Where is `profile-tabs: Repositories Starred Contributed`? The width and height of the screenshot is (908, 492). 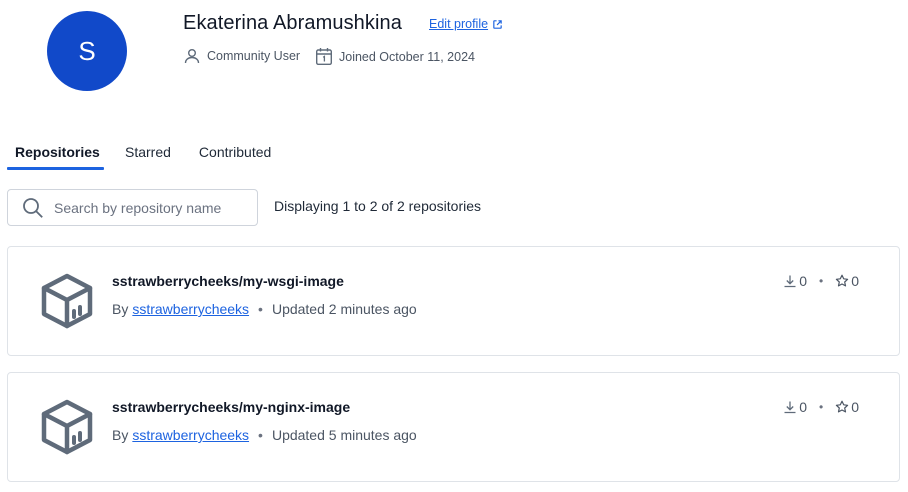 profile-tabs: Repositories Starred Contributed is located at coordinates (143, 155).